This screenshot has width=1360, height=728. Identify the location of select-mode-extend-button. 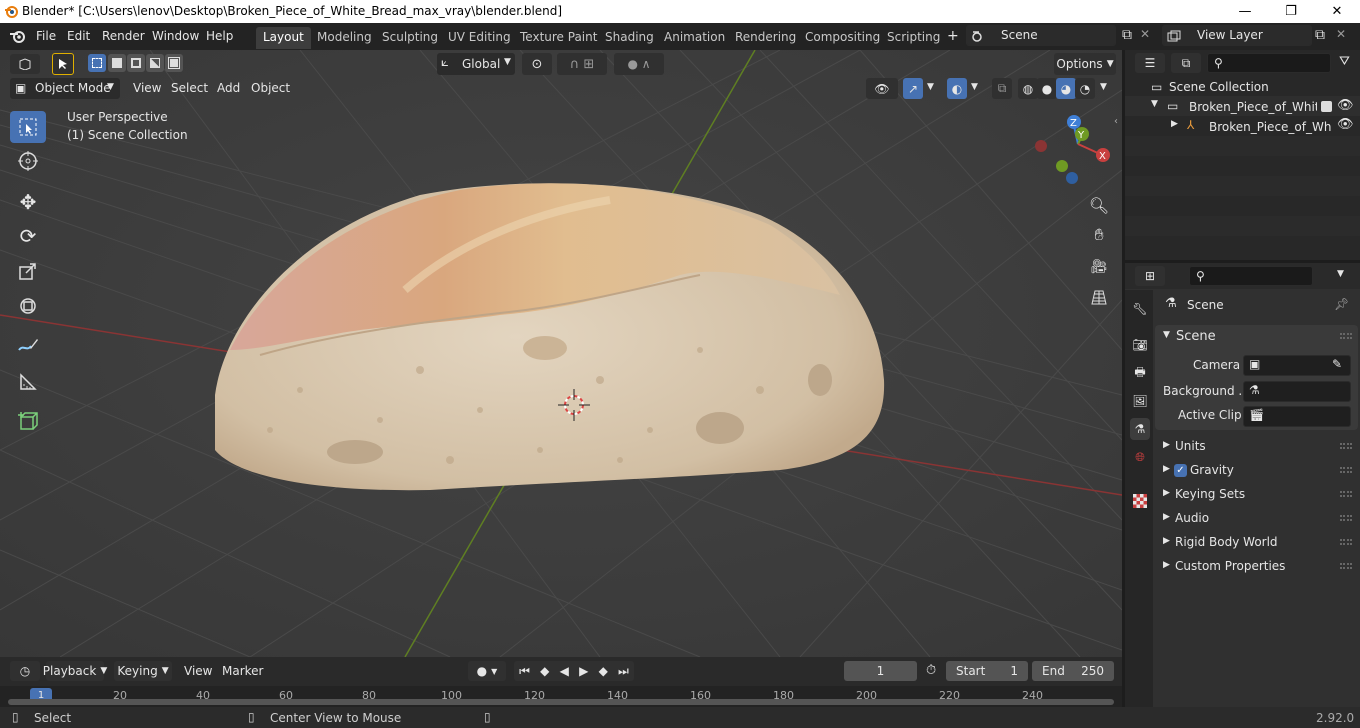
(117, 63).